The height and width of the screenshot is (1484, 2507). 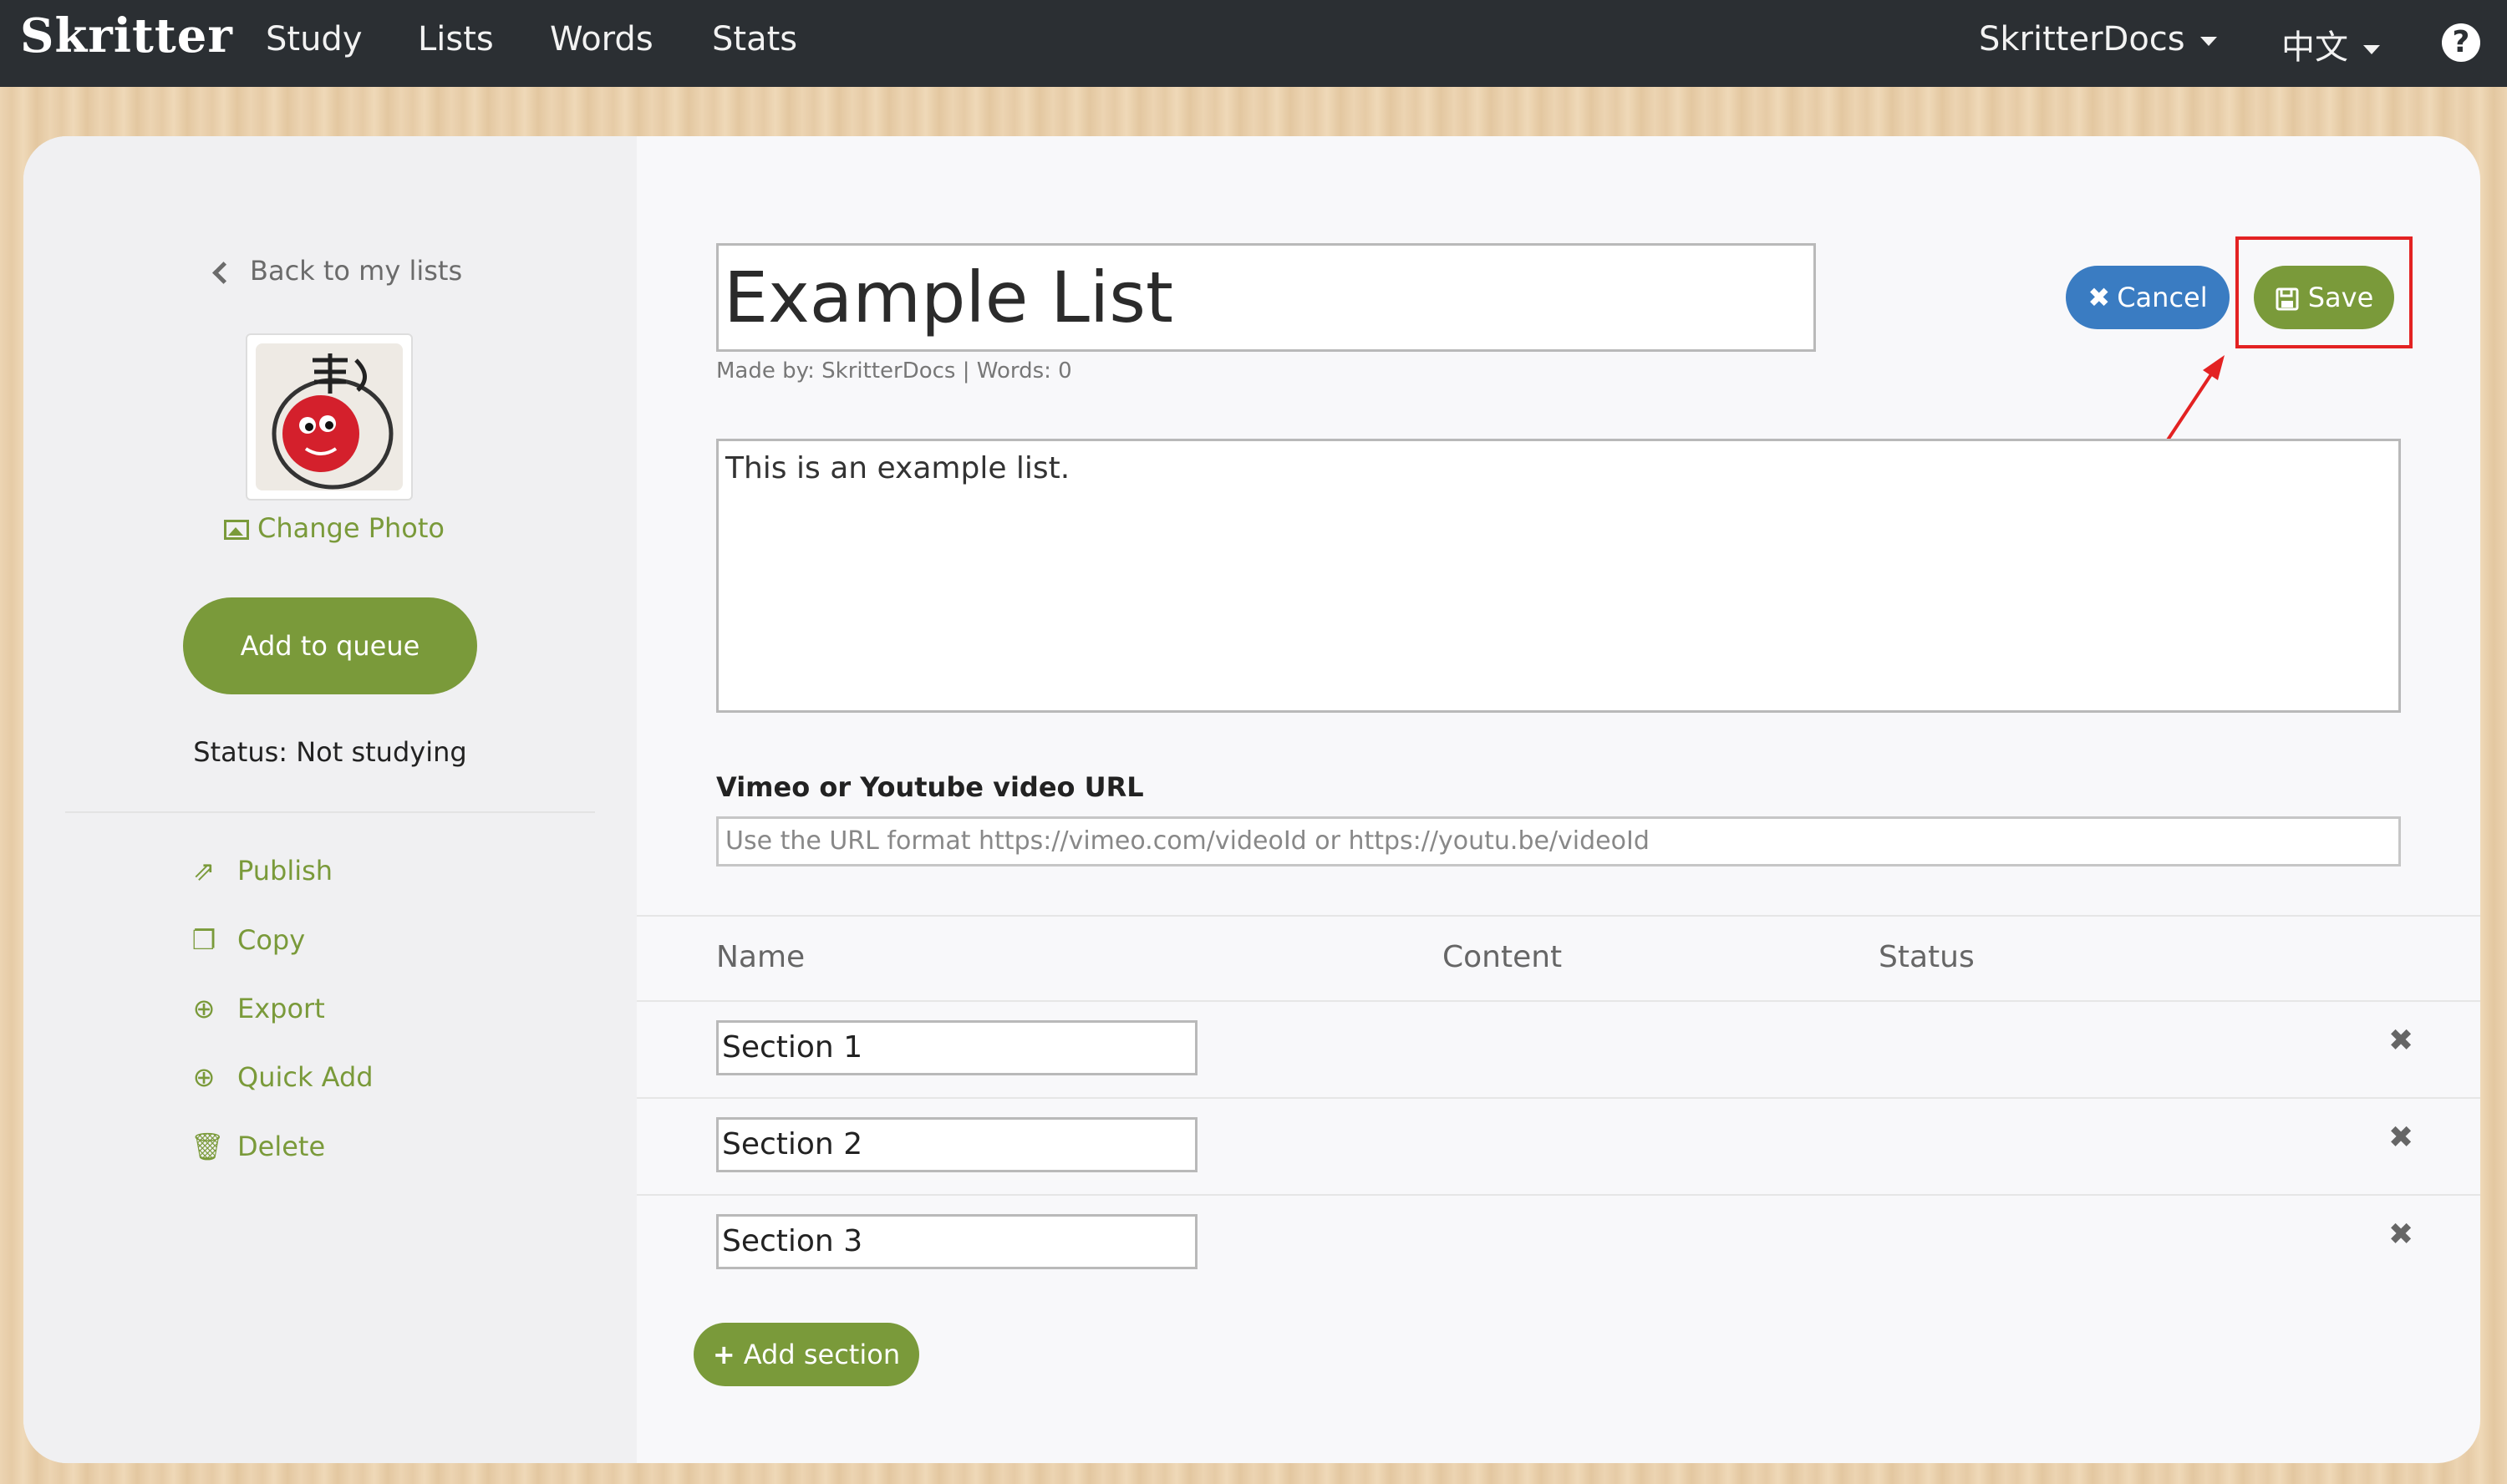 What do you see at coordinates (957, 1241) in the screenshot?
I see `section-name-input: Section 3` at bounding box center [957, 1241].